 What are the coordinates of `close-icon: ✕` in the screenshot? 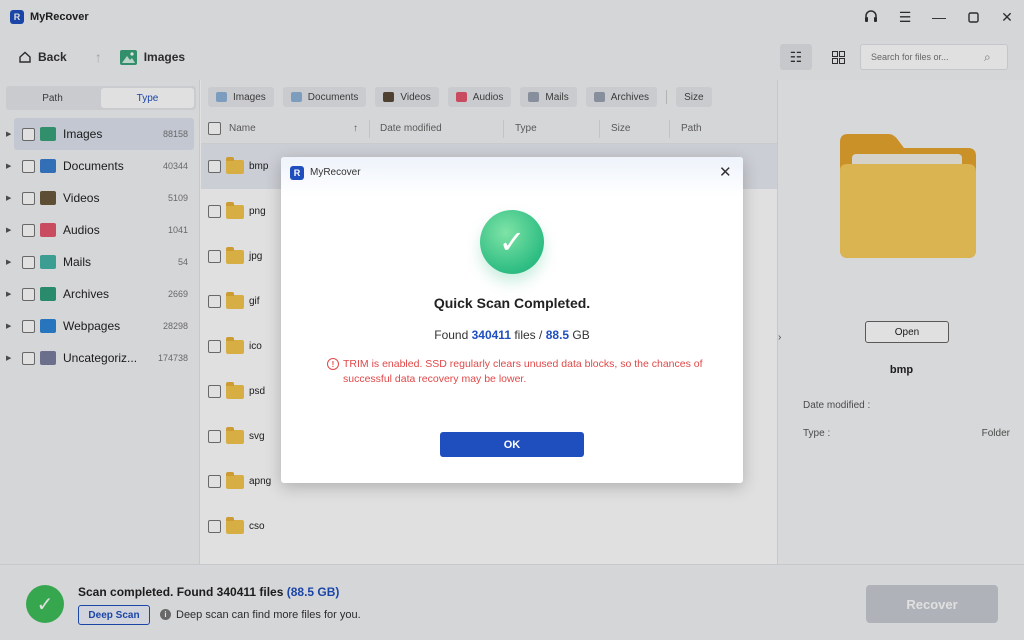 It's located at (725, 172).